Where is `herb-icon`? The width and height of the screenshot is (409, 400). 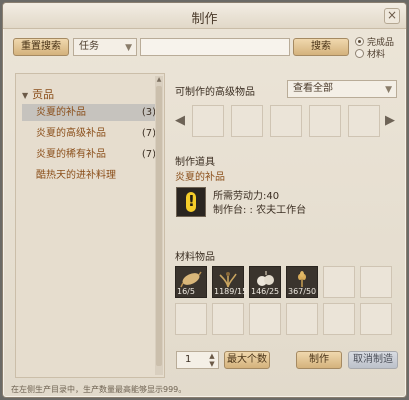
herb-icon is located at coordinates (228, 280).